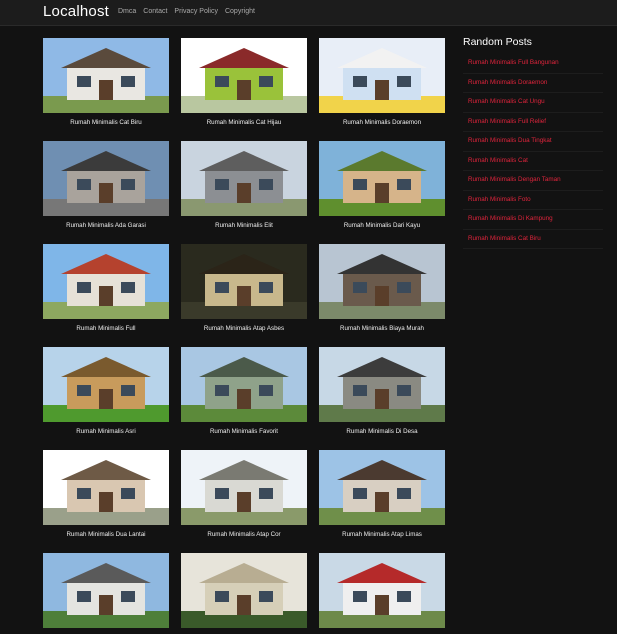 Image resolution: width=617 pixels, height=634 pixels. I want to click on post-card: Rumah Minimalis Dari Kayu, so click(382, 185).